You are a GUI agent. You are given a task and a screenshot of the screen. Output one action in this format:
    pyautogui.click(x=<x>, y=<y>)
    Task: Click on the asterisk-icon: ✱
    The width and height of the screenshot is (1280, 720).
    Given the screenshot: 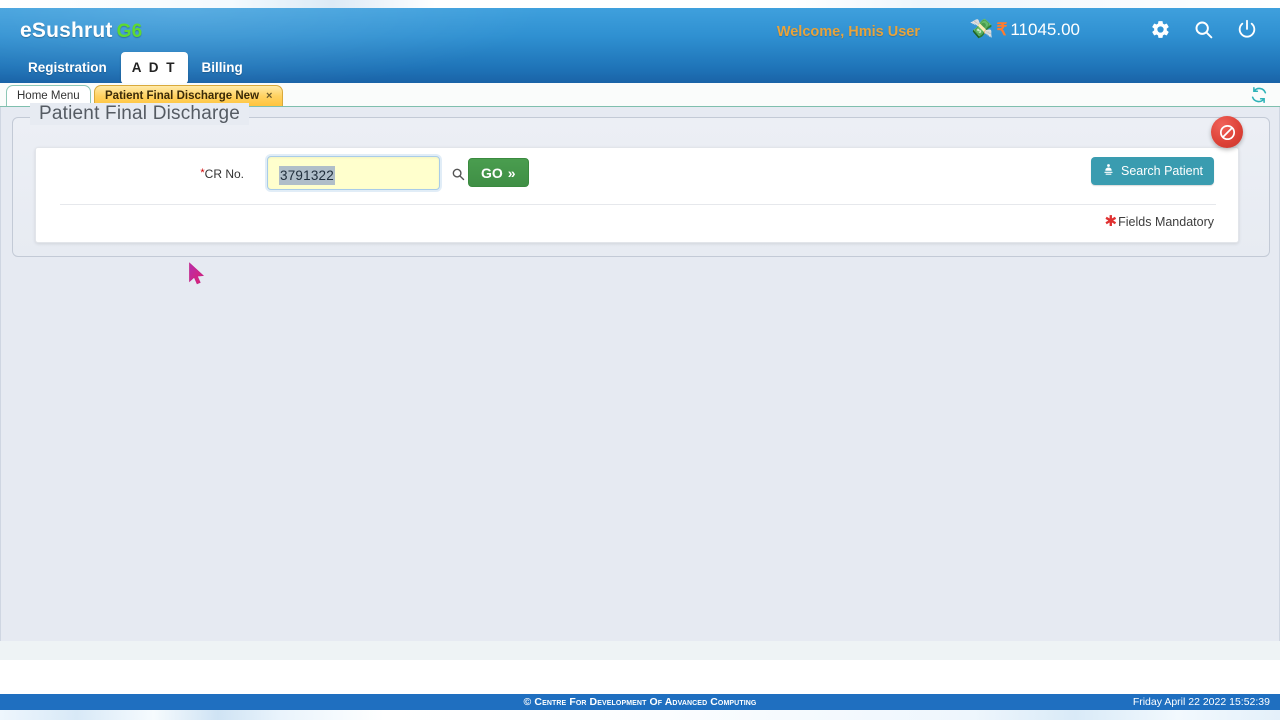 What is the action you would take?
    pyautogui.click(x=1111, y=221)
    